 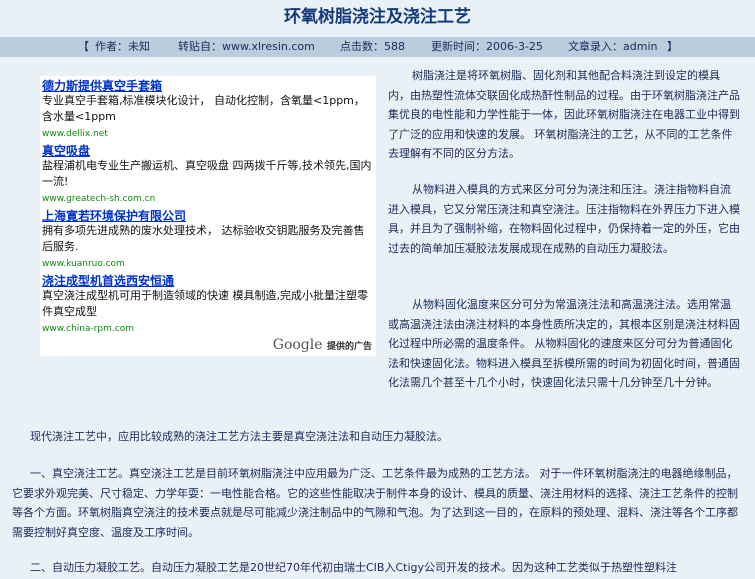 I want to click on info-updated: 更新时间：2006-3-25, so click(x=487, y=46).